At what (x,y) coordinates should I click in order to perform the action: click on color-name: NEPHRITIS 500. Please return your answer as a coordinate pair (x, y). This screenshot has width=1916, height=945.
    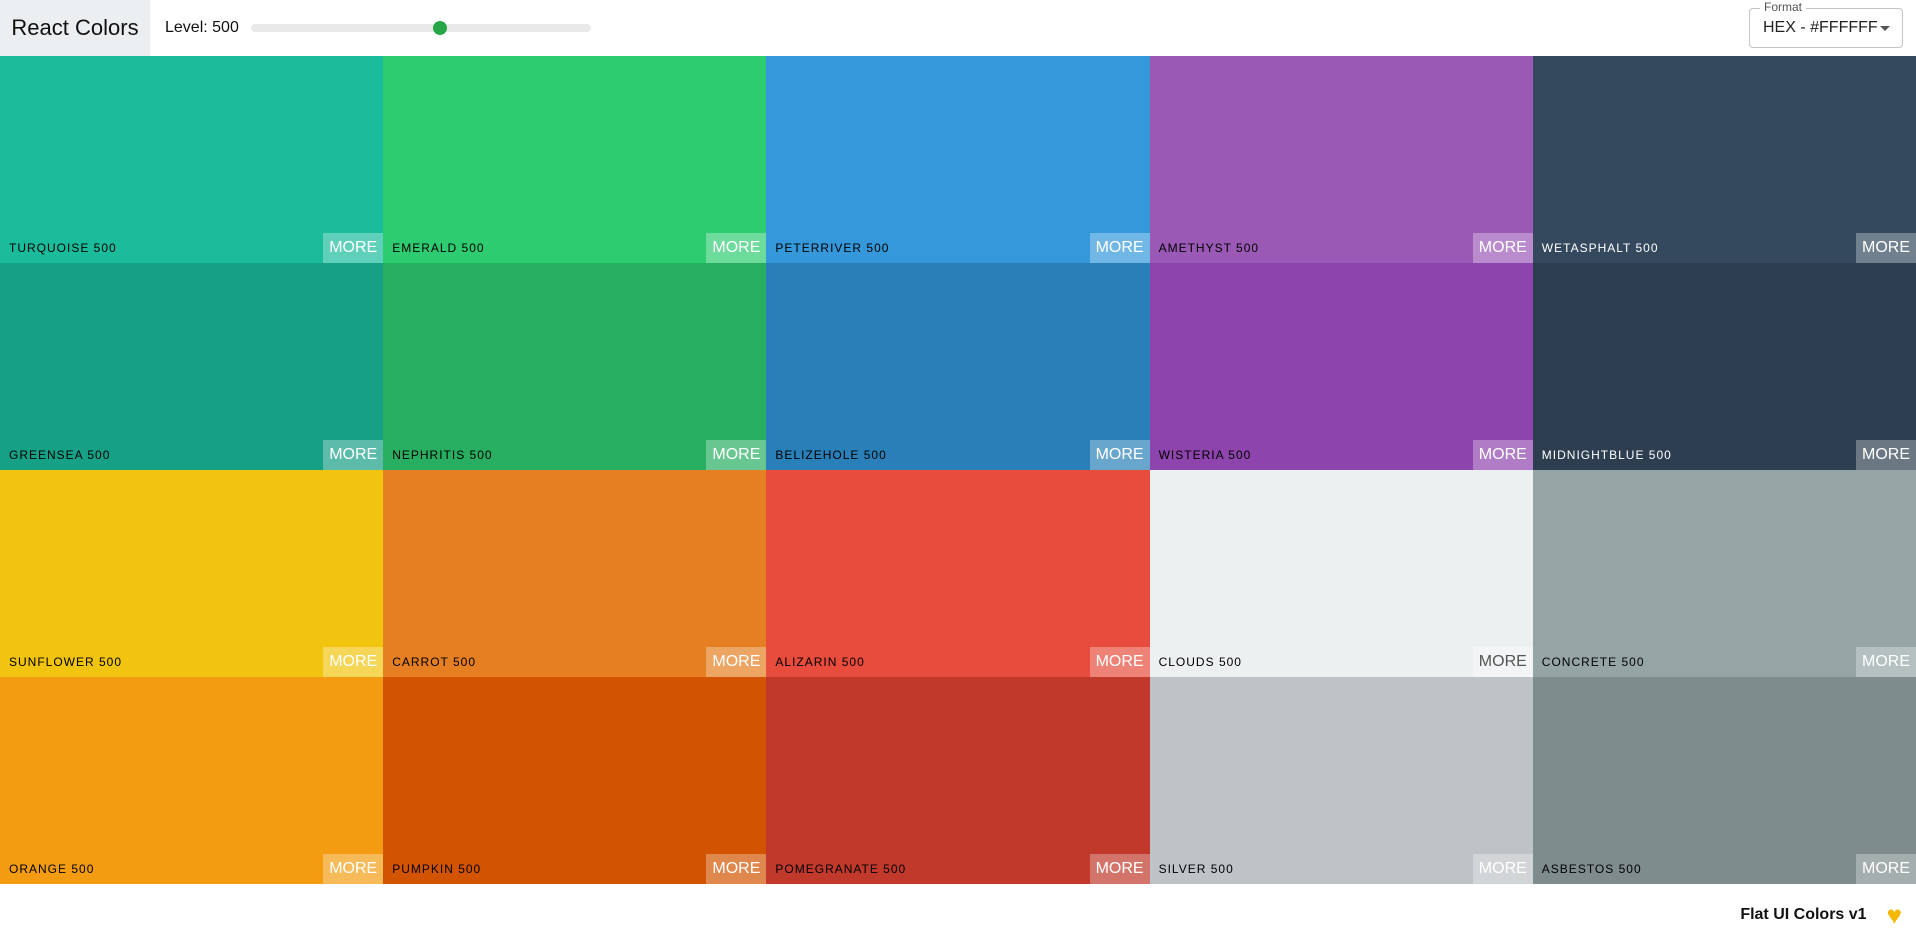
    Looking at the image, I should click on (442, 455).